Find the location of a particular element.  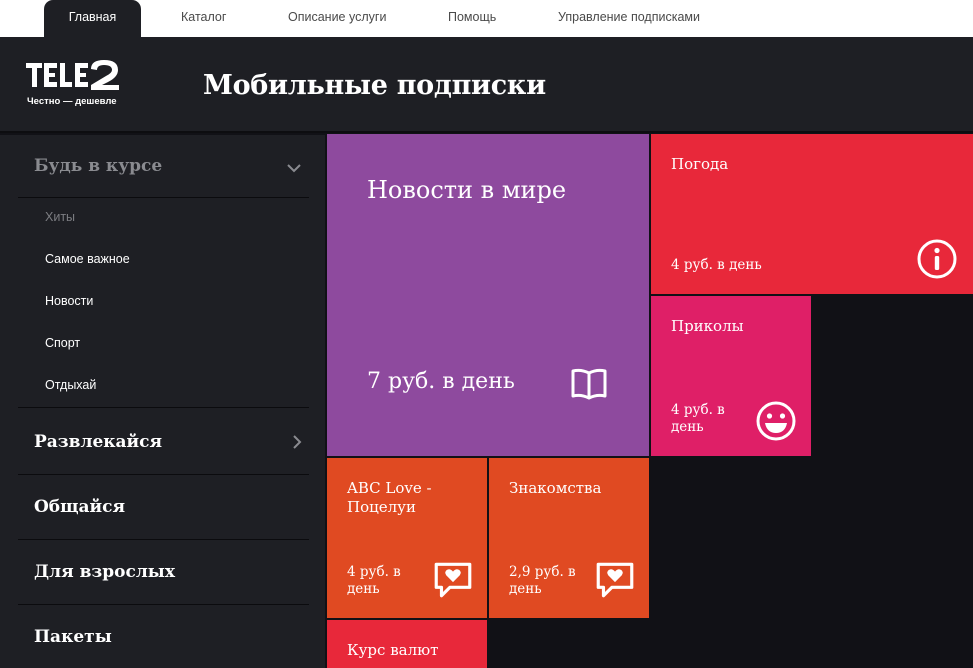

sidebar-group-adults: Для взрослых is located at coordinates (104, 572).